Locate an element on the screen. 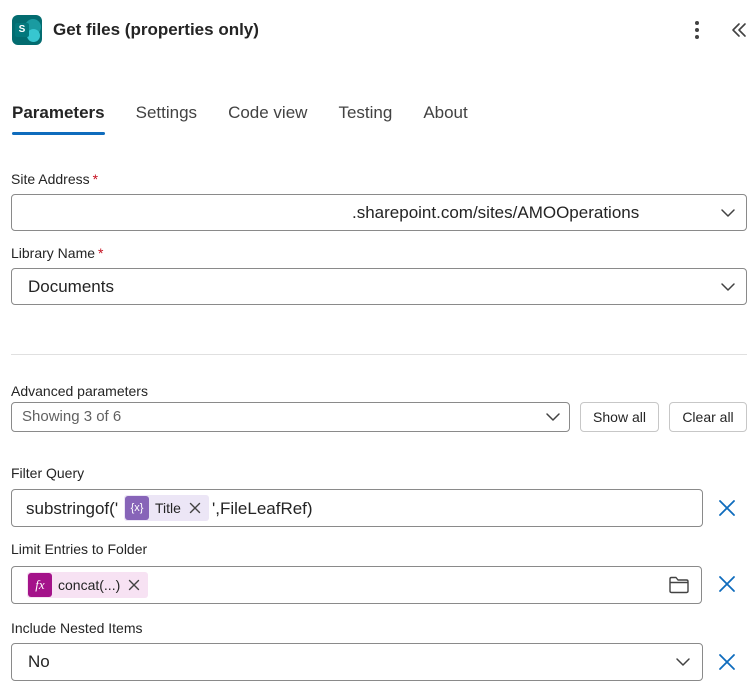 This screenshot has height=683, width=752. library-name-dropdown: Documents is located at coordinates (379, 286).